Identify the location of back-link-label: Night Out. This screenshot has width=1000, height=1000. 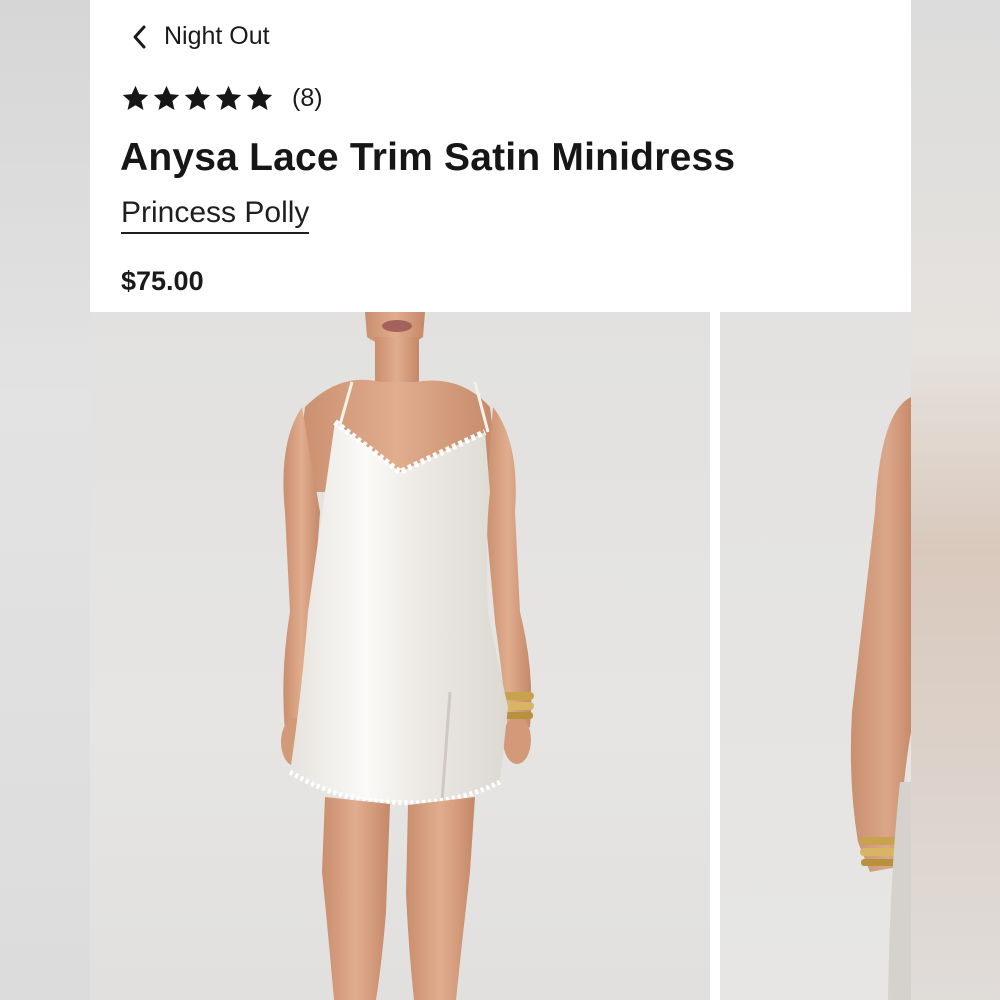
(217, 36).